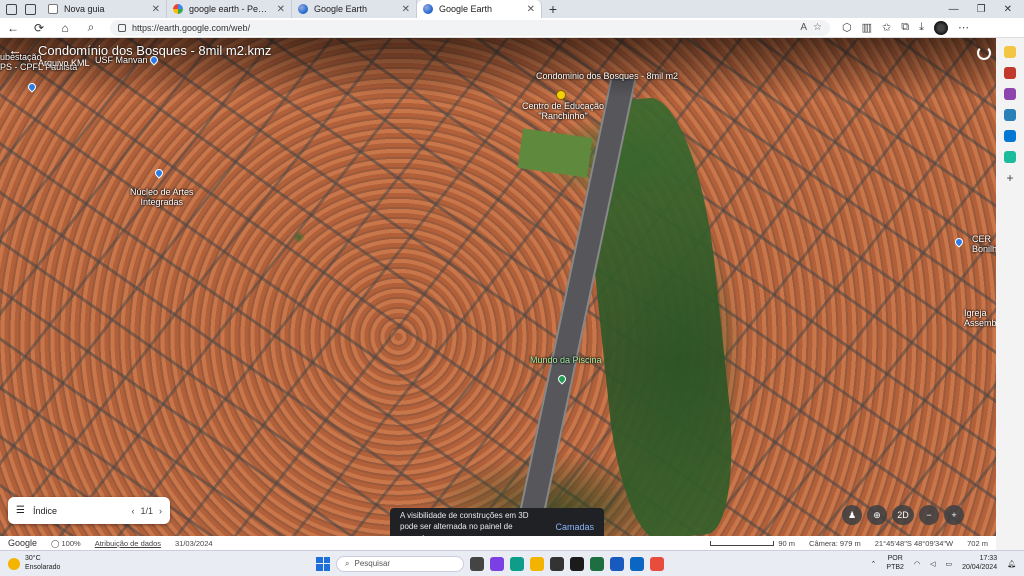 The height and width of the screenshot is (576, 1024). Describe the element at coordinates (104, 9) in the screenshot. I see `tab-1: Nova guia ✕` at that location.